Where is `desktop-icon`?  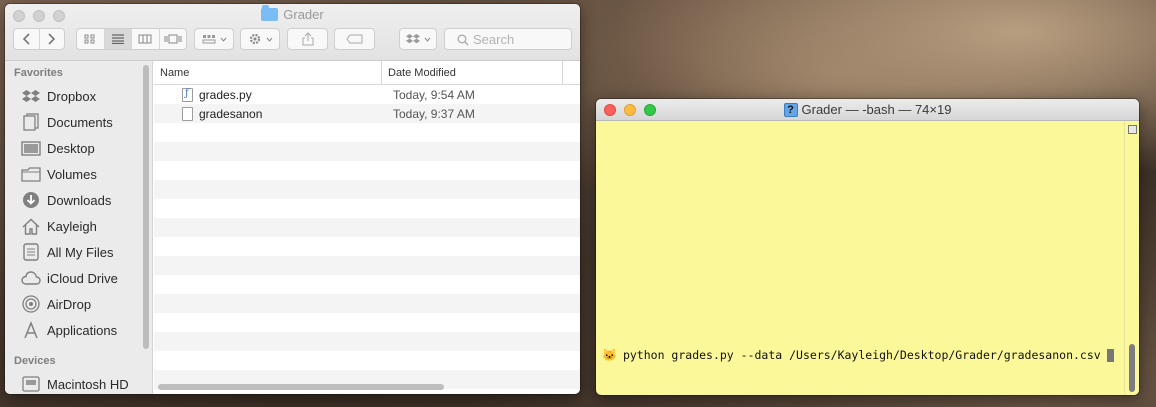 desktop-icon is located at coordinates (31, 148).